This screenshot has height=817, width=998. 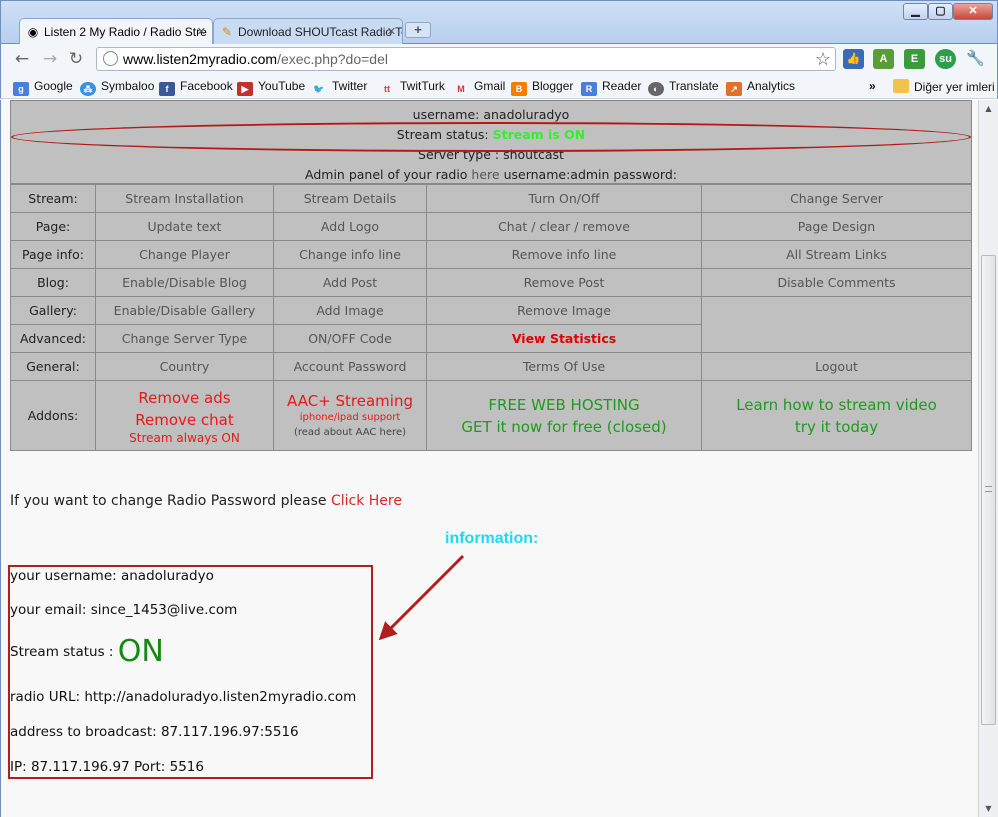 I want to click on on-off-code-link: ON/OFF Code, so click(x=350, y=338).